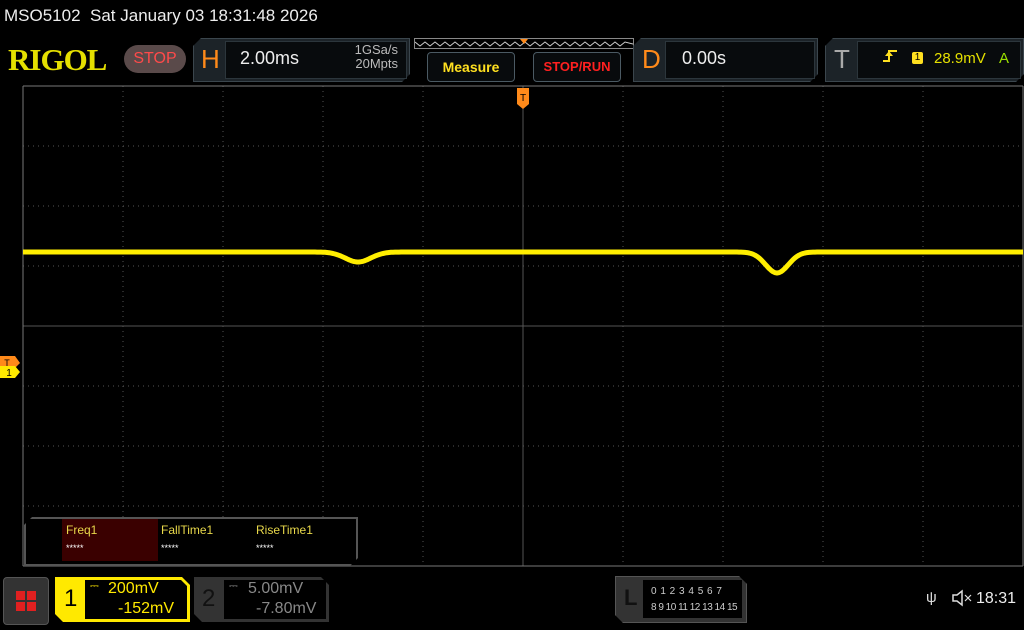 The width and height of the screenshot is (1024, 630). I want to click on main-menu-button, so click(26, 601).